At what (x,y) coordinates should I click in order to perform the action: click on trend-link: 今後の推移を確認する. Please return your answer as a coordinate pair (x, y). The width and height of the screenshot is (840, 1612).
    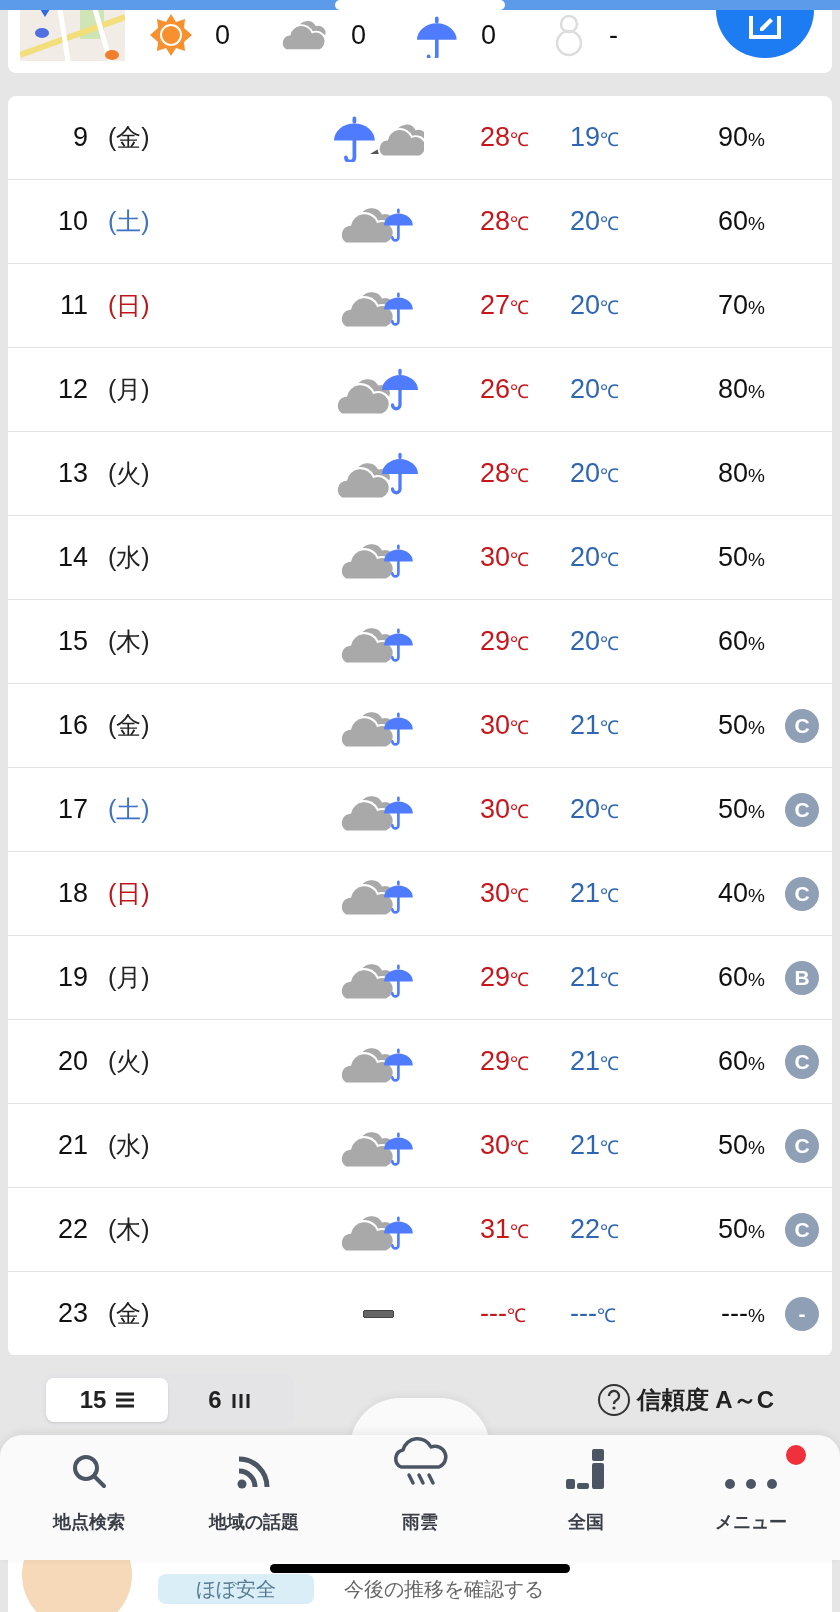
    Looking at the image, I should click on (444, 1589).